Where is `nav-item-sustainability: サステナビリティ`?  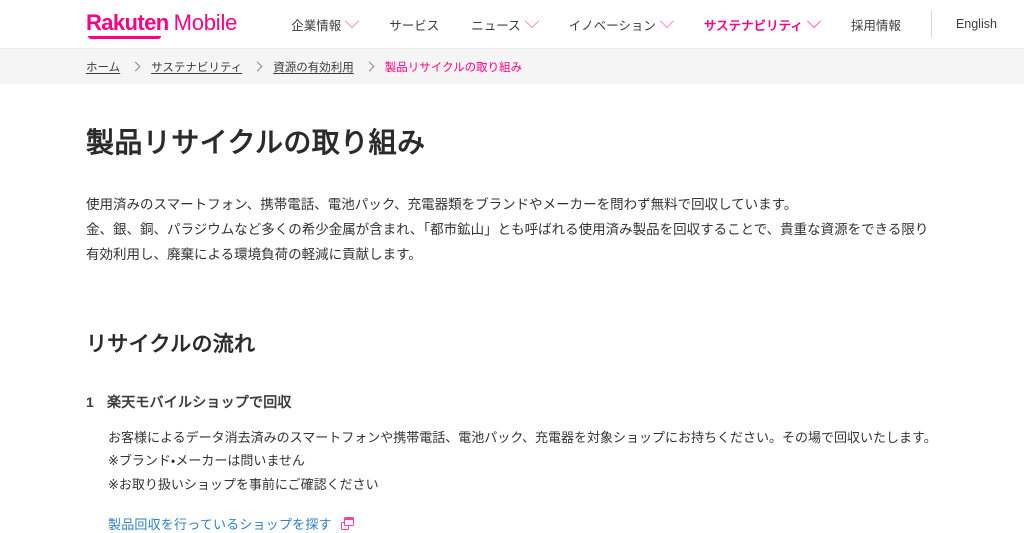
nav-item-sustainability: サステナビリティ is located at coordinates (761, 24).